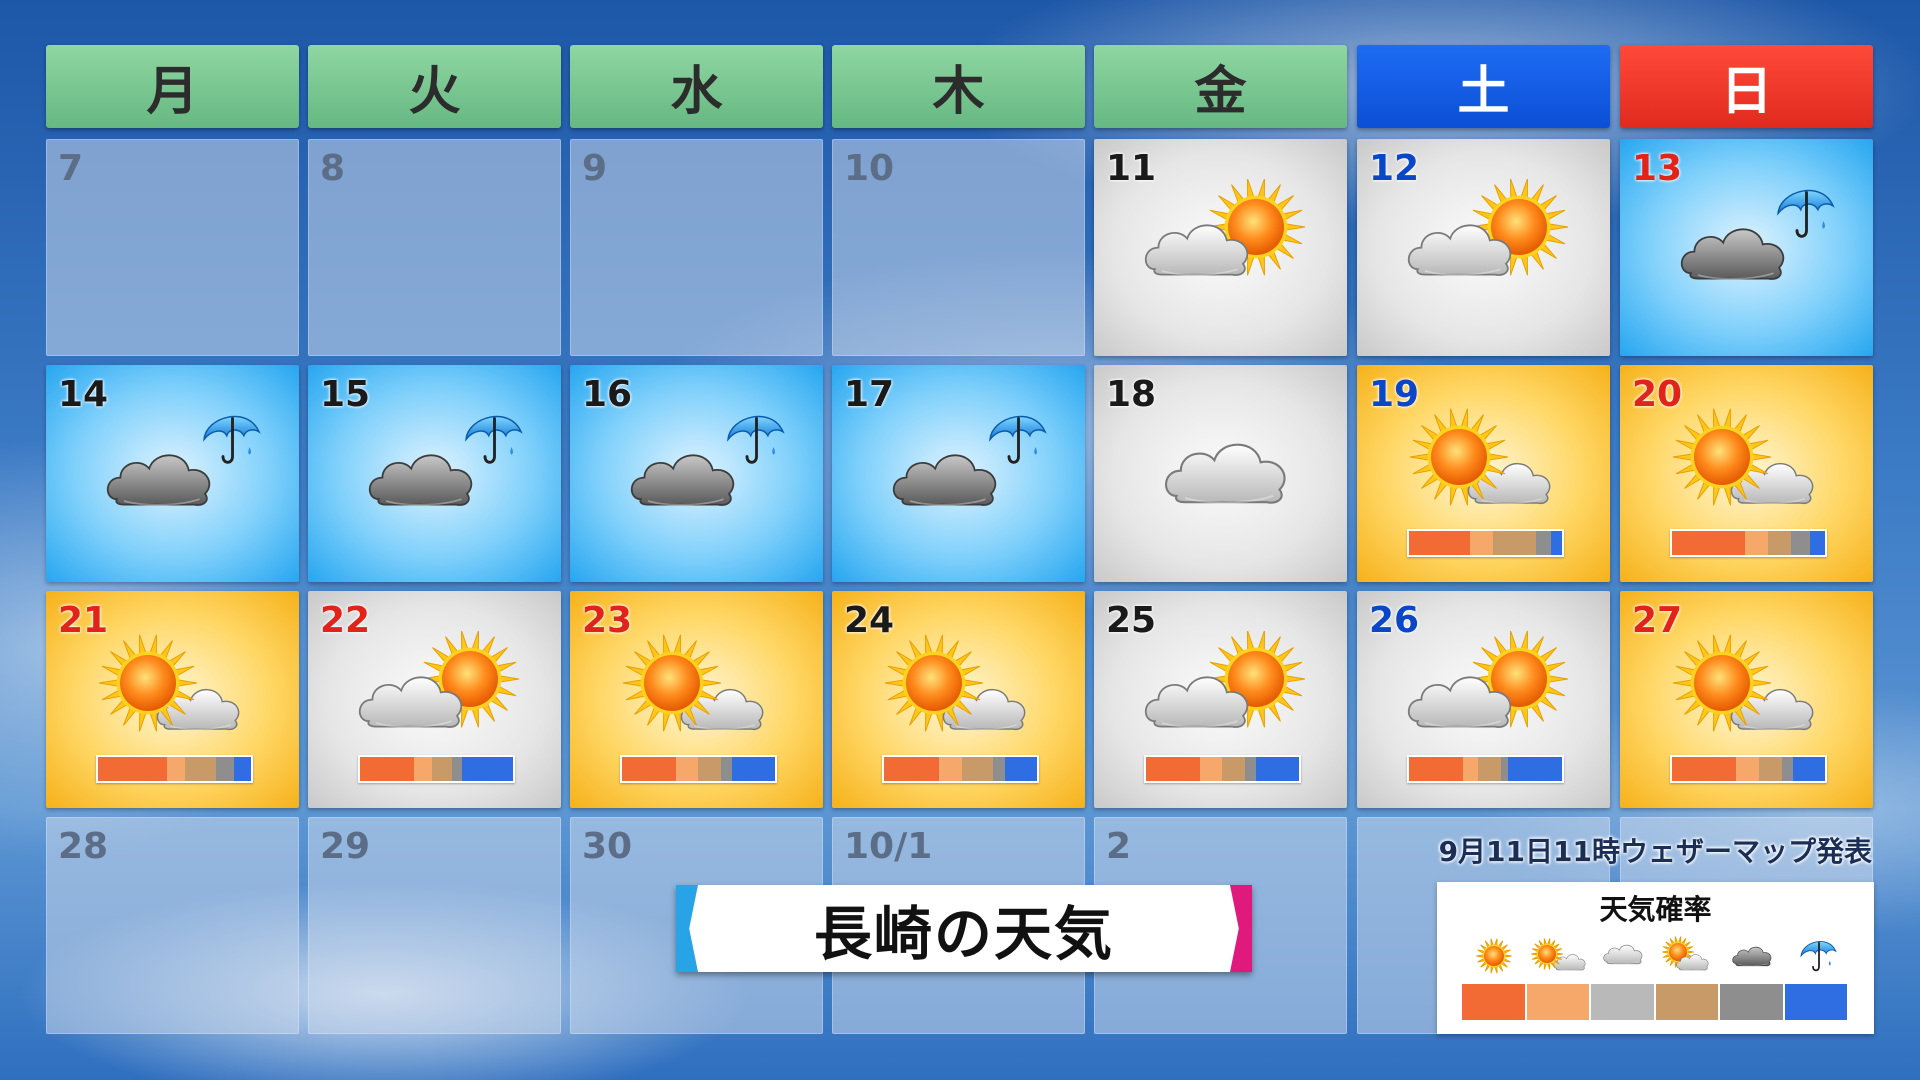 Image resolution: width=1920 pixels, height=1080 pixels. I want to click on weekday-header: 日, so click(1746, 86).